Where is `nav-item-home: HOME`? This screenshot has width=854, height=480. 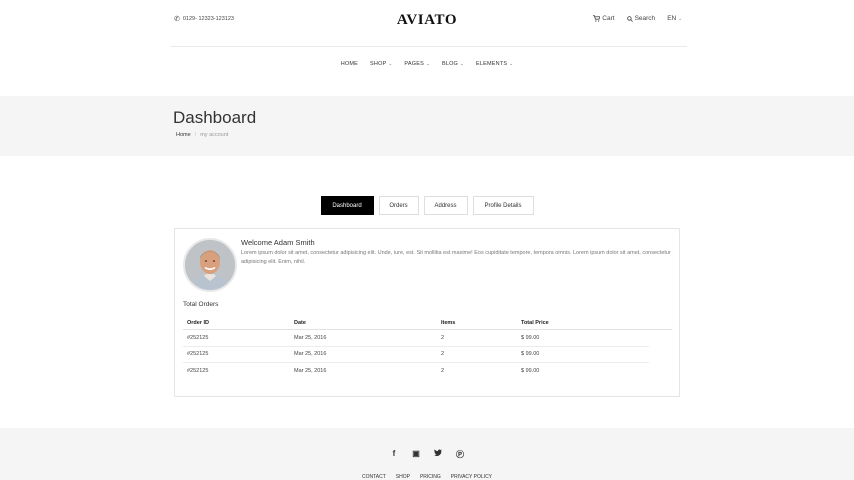 nav-item-home: HOME is located at coordinates (349, 64).